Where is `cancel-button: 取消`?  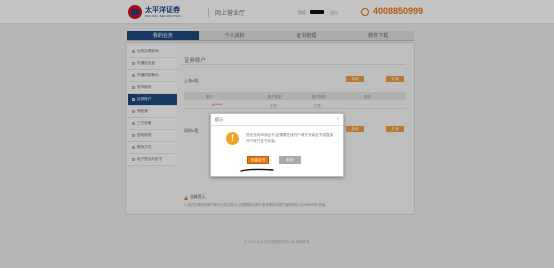 cancel-button: 取消 is located at coordinates (290, 160).